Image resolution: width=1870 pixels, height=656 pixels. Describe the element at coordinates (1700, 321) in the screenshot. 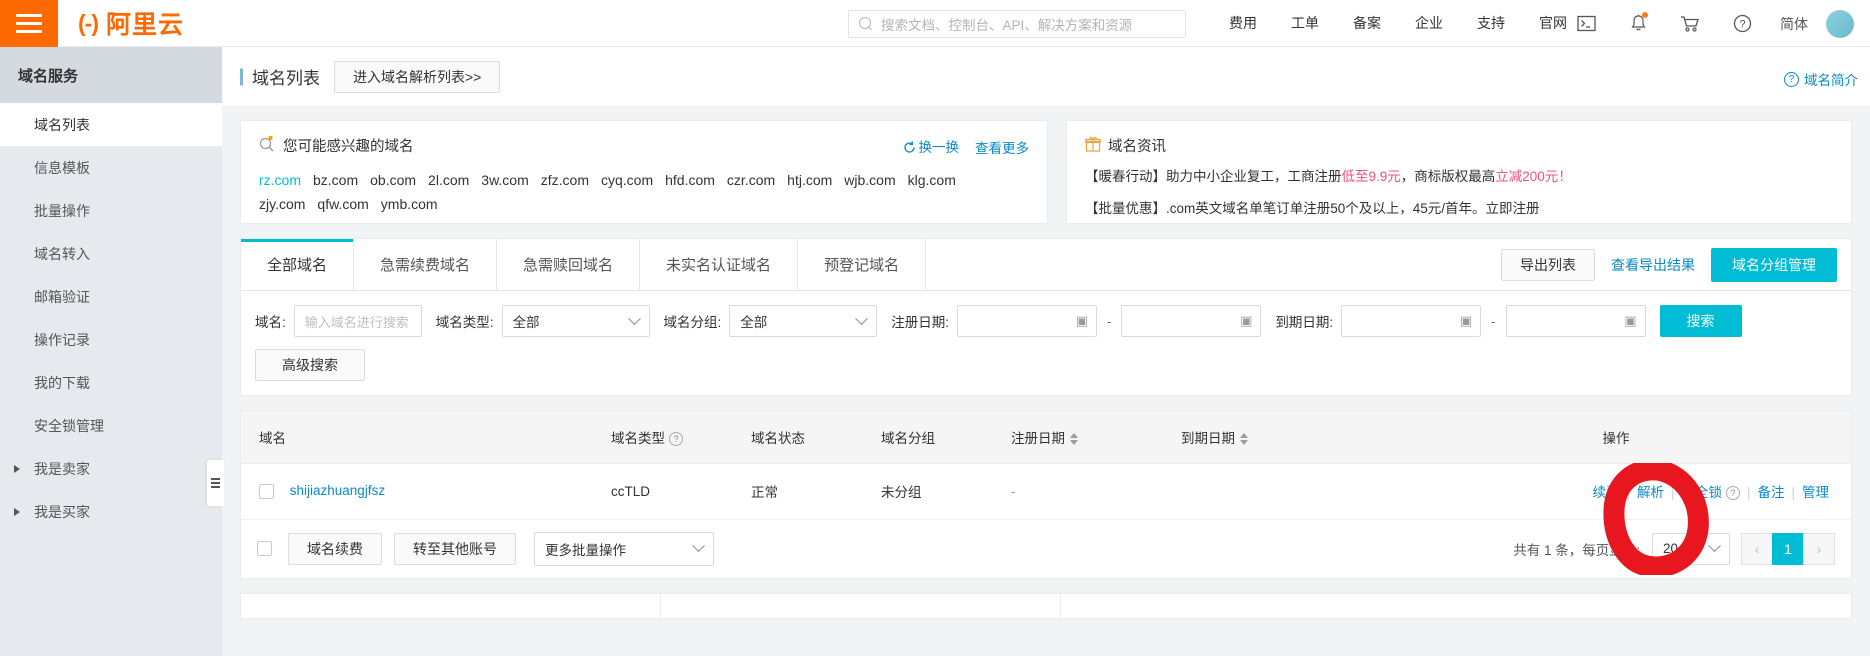

I see `search-button: 搜索` at that location.